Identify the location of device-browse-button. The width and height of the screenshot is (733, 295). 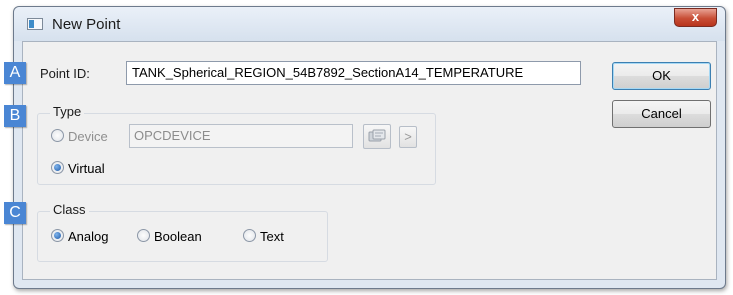
(377, 136).